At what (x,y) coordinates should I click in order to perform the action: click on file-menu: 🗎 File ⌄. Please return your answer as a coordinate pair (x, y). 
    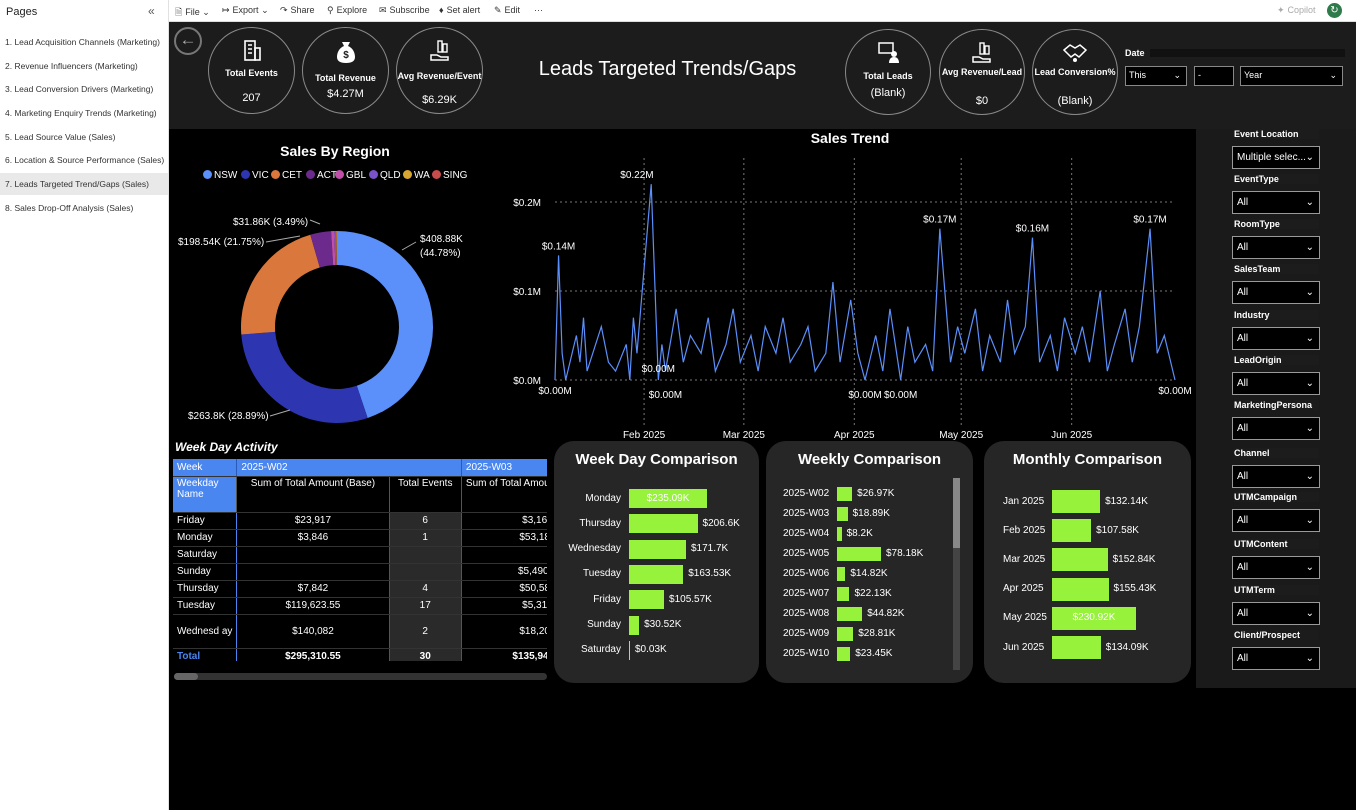
    Looking at the image, I should click on (192, 13).